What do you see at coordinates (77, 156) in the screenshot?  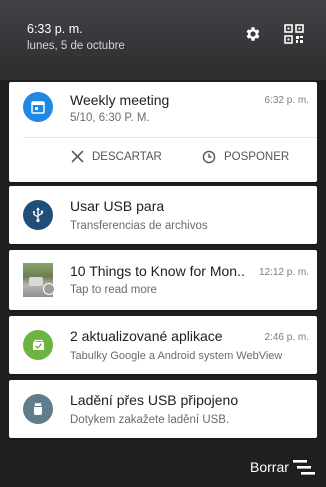 I see `close-icon` at bounding box center [77, 156].